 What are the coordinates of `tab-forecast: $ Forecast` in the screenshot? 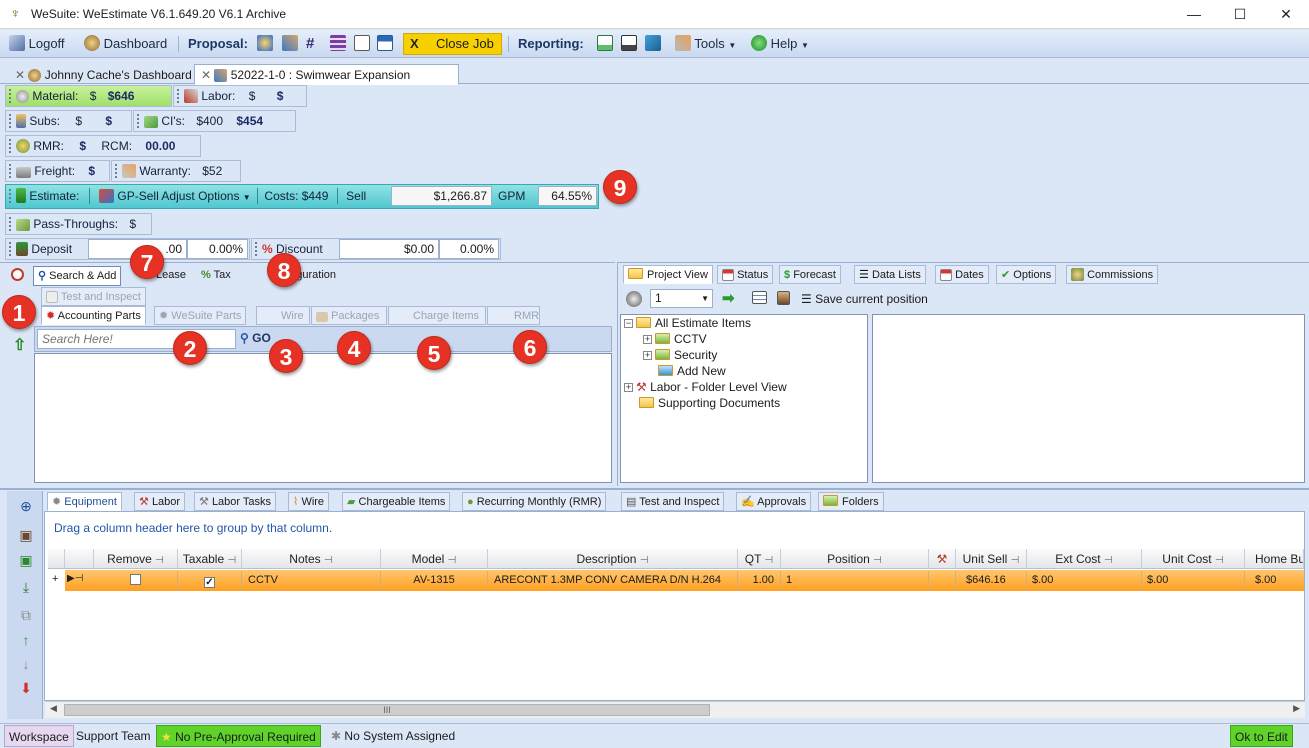 It's located at (810, 274).